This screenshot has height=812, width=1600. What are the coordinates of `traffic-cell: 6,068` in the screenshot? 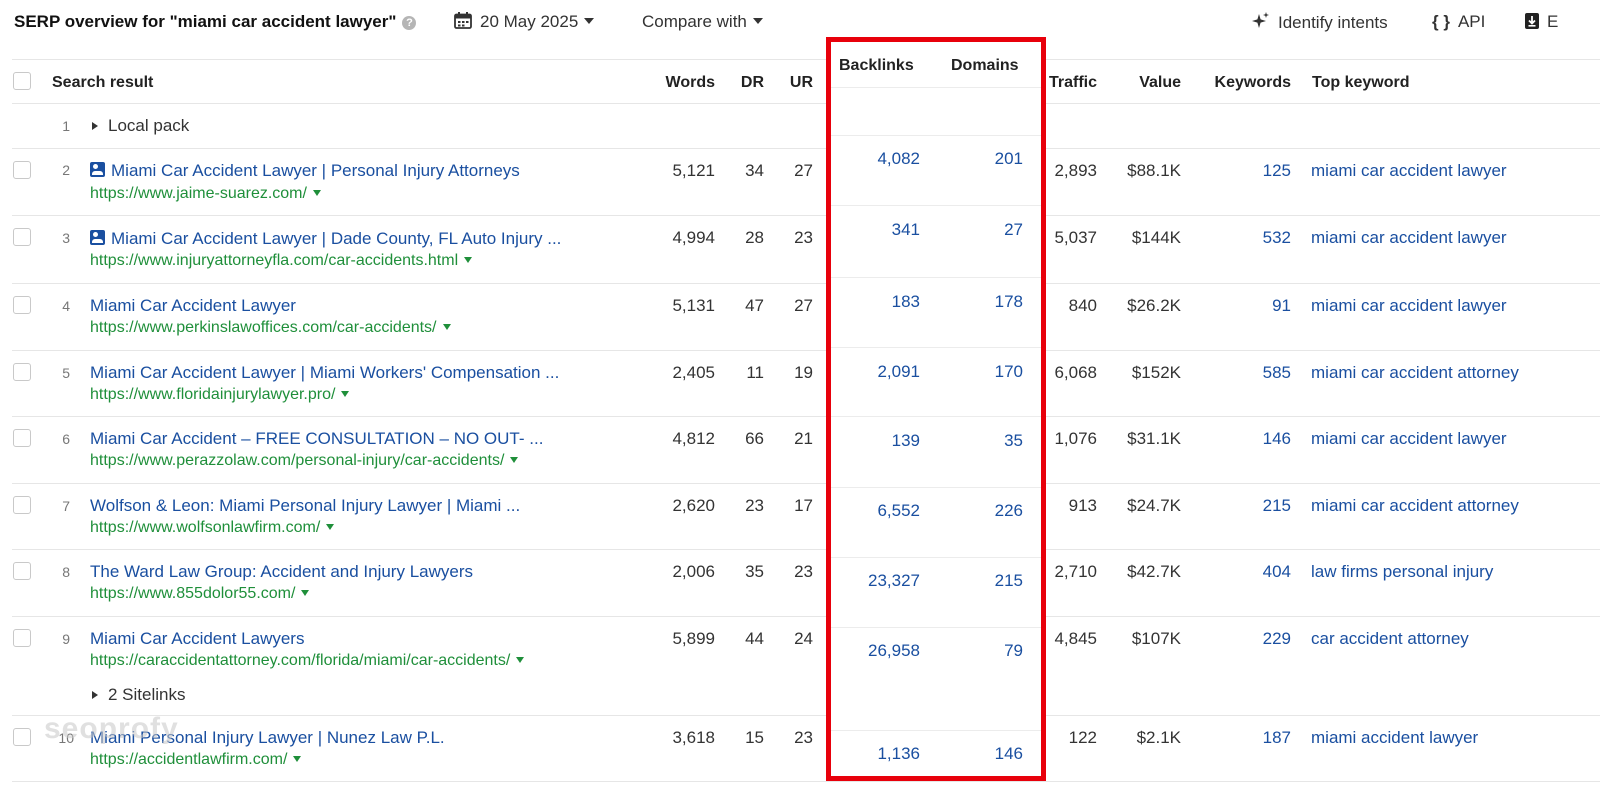 It's located at (1075, 372).